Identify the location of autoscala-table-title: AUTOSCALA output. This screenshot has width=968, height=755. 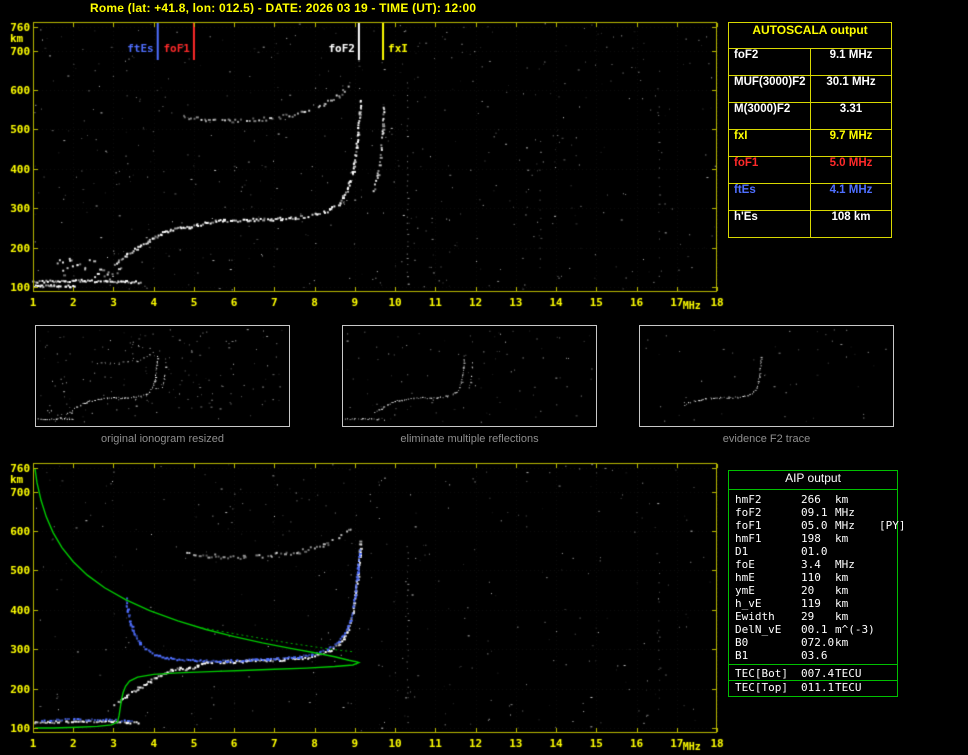
(810, 36).